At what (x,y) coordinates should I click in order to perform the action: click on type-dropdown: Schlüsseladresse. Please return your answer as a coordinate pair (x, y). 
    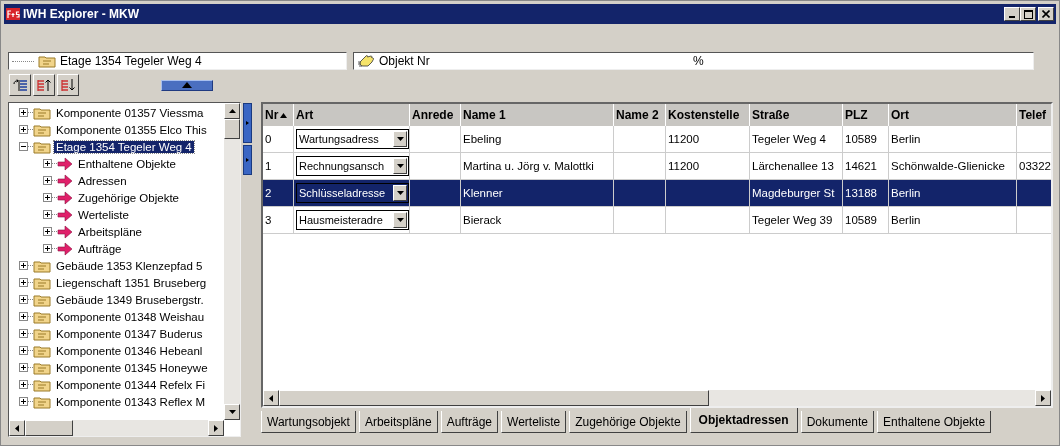
    Looking at the image, I should click on (352, 193).